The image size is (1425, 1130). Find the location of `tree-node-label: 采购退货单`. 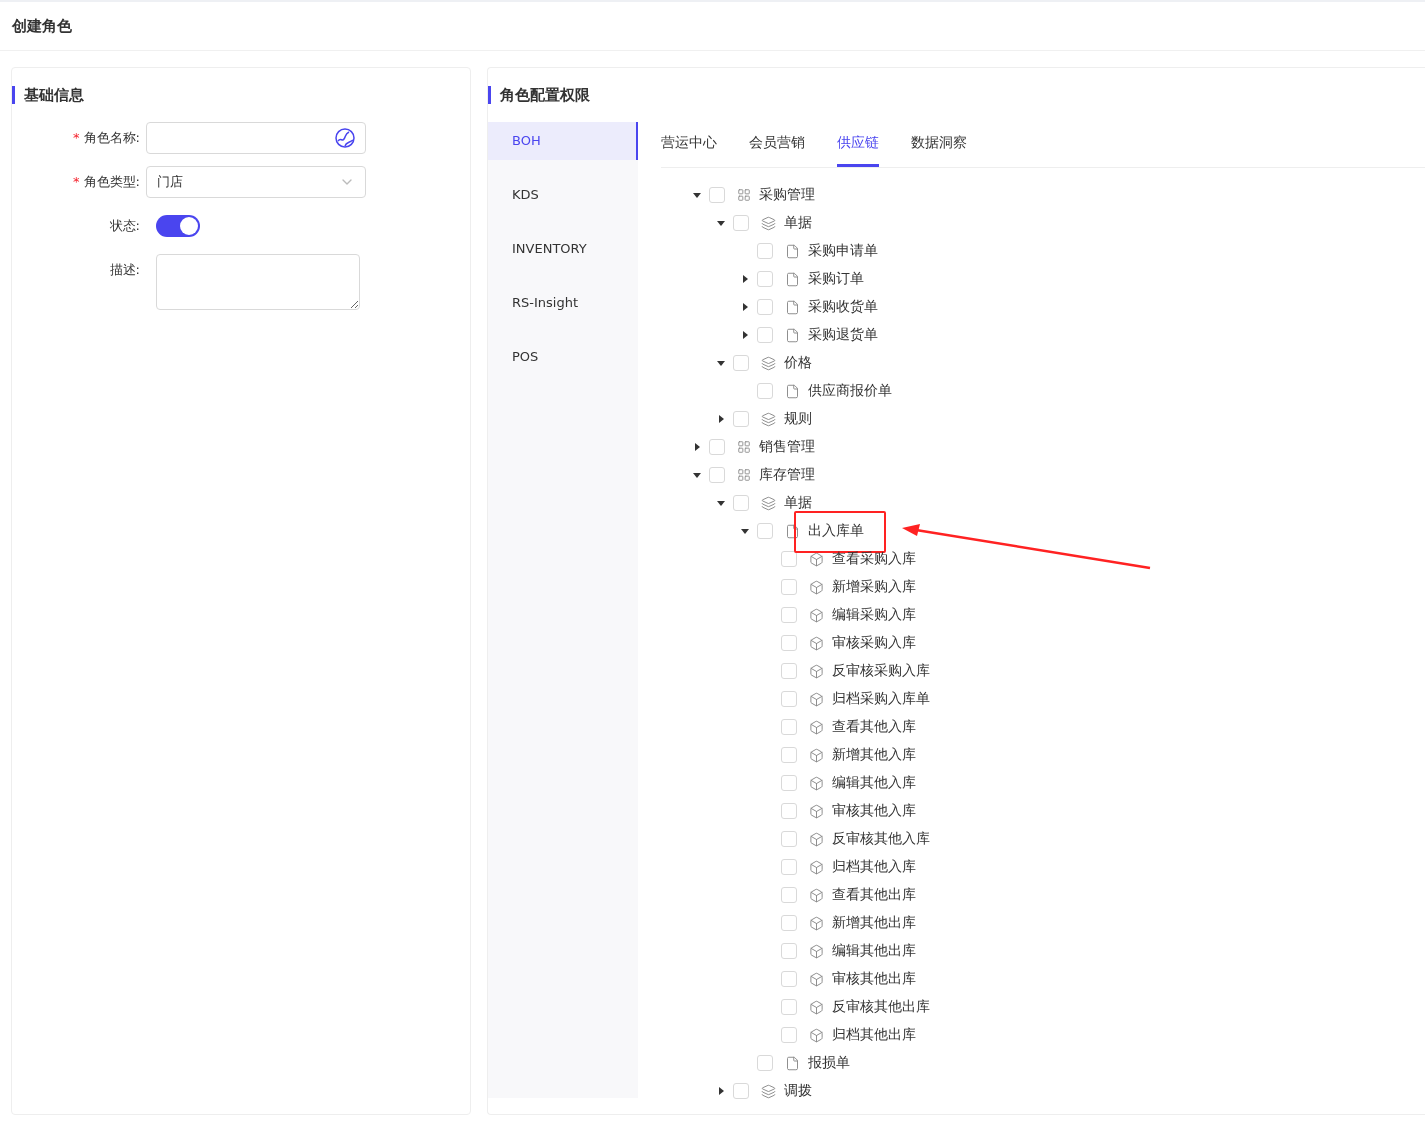

tree-node-label: 采购退货单 is located at coordinates (843, 335).